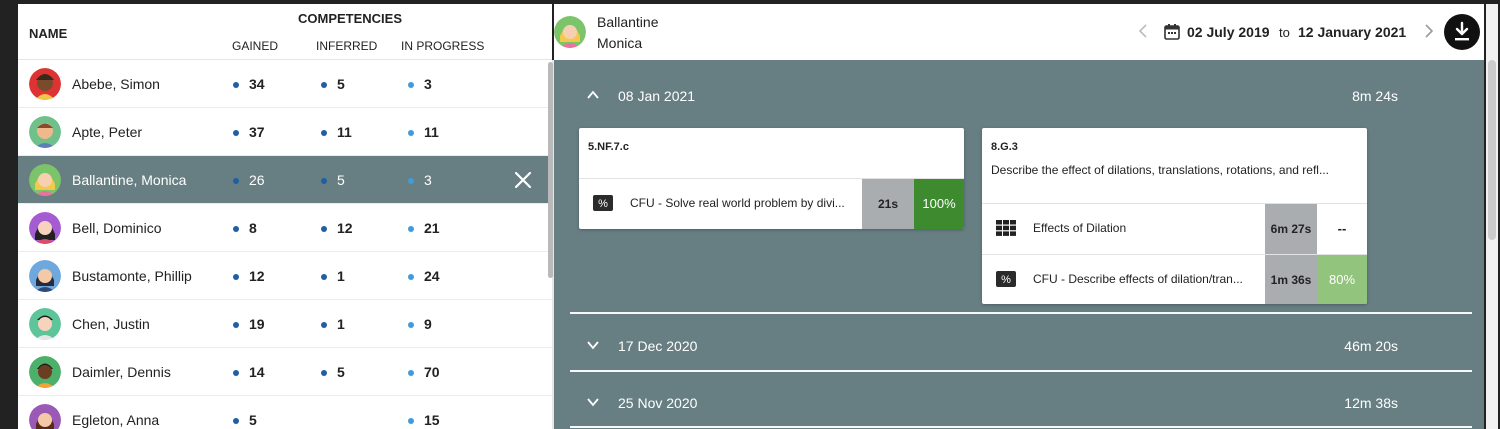 Image resolution: width=1500 pixels, height=429 pixels. I want to click on student-row: Apte, Peter 37 11 11, so click(285, 132).